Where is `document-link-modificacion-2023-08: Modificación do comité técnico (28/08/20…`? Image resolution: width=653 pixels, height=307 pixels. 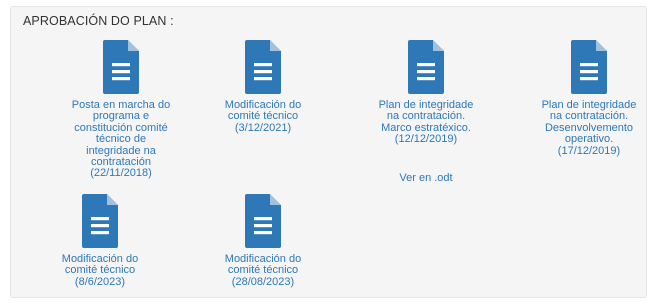 document-link-modificacion-2023-08: Modificación do comité técnico (28/08/20… is located at coordinates (263, 241).